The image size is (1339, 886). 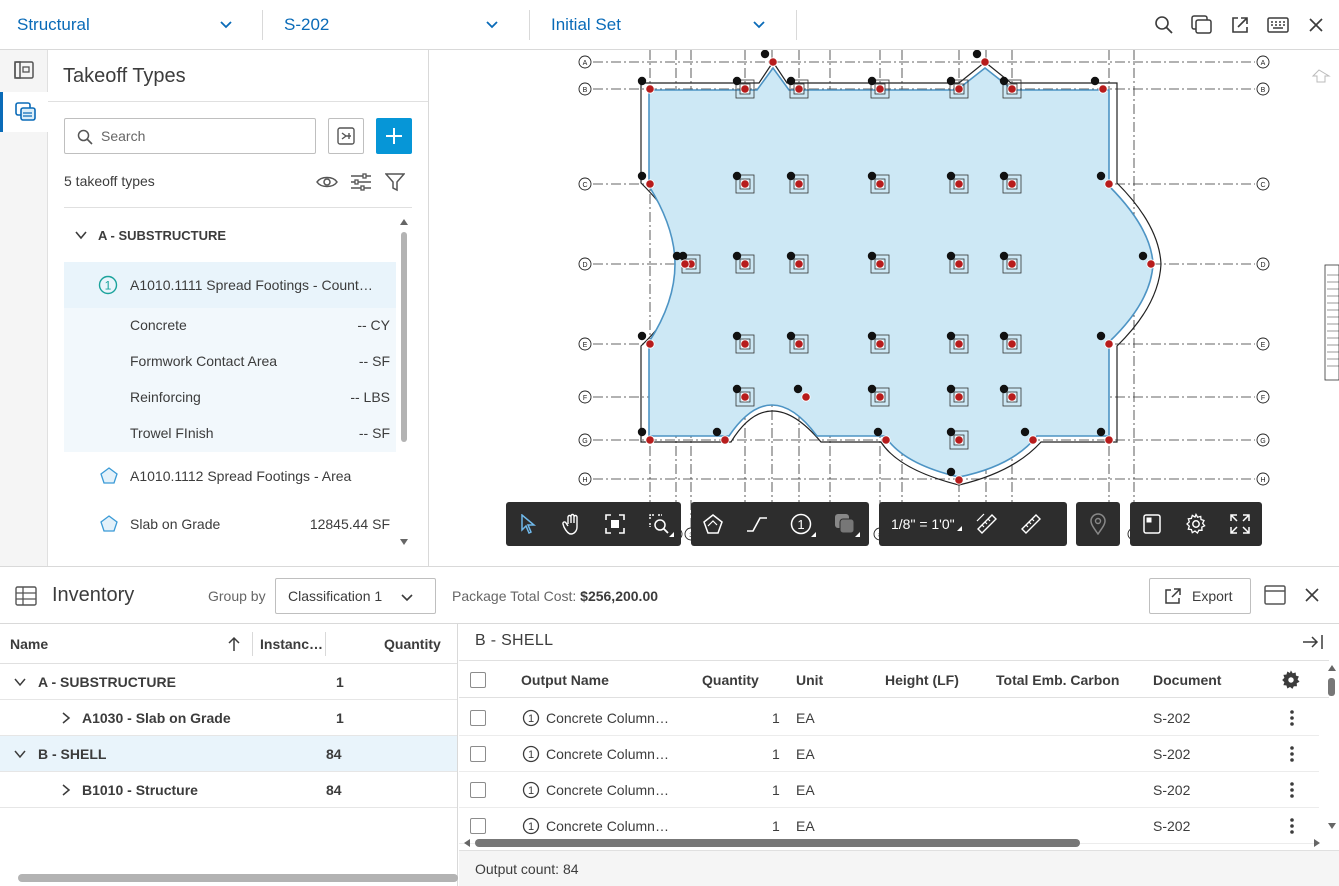 What do you see at coordinates (1332, 754) in the screenshot?
I see `vertical-scrollbar` at bounding box center [1332, 754].